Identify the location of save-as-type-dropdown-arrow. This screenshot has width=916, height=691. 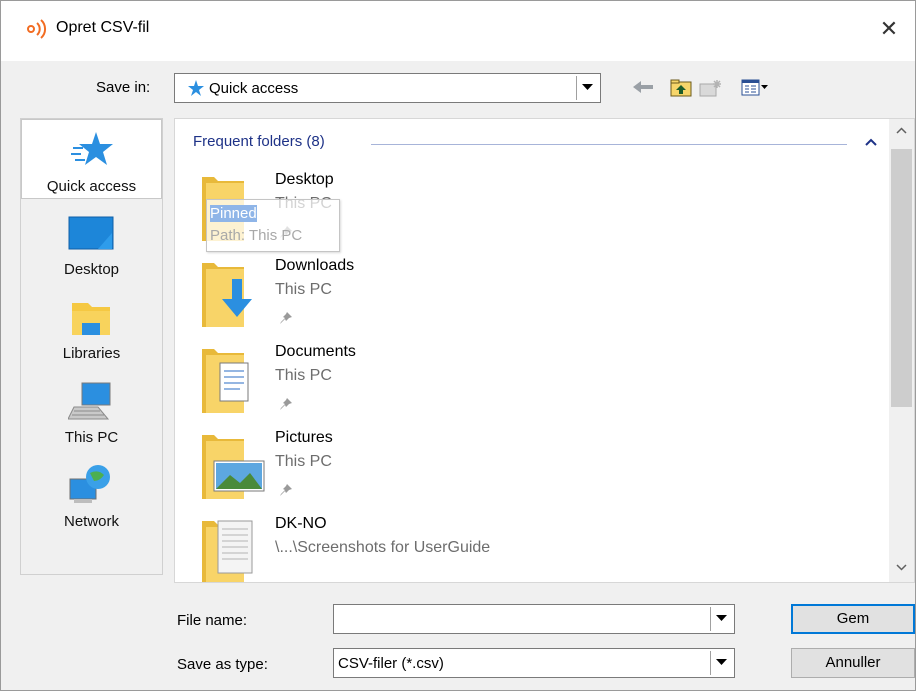
(721, 663).